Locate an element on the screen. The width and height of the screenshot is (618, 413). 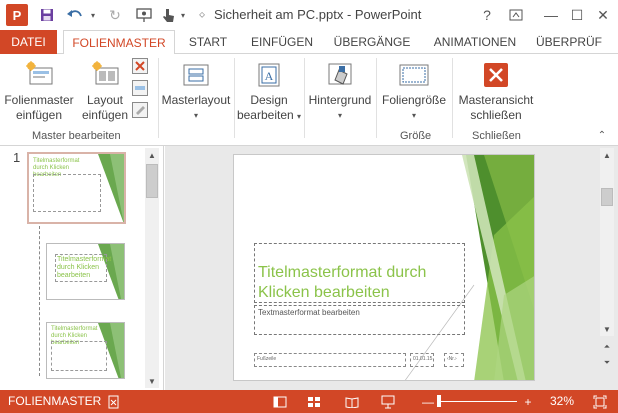
close-master-view-icon is located at coordinates (496, 75).